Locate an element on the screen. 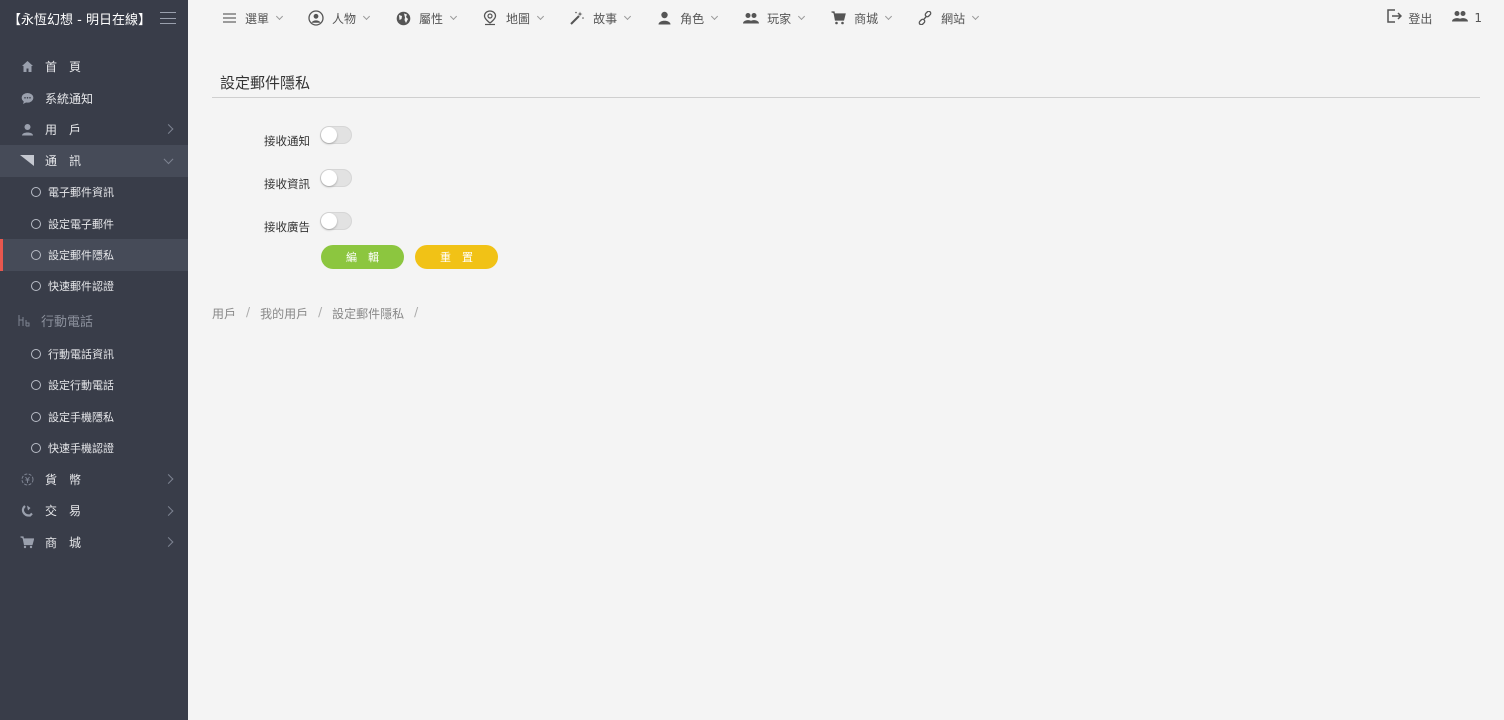 The image size is (1504, 720). topnav-label: 故事 is located at coordinates (605, 18).